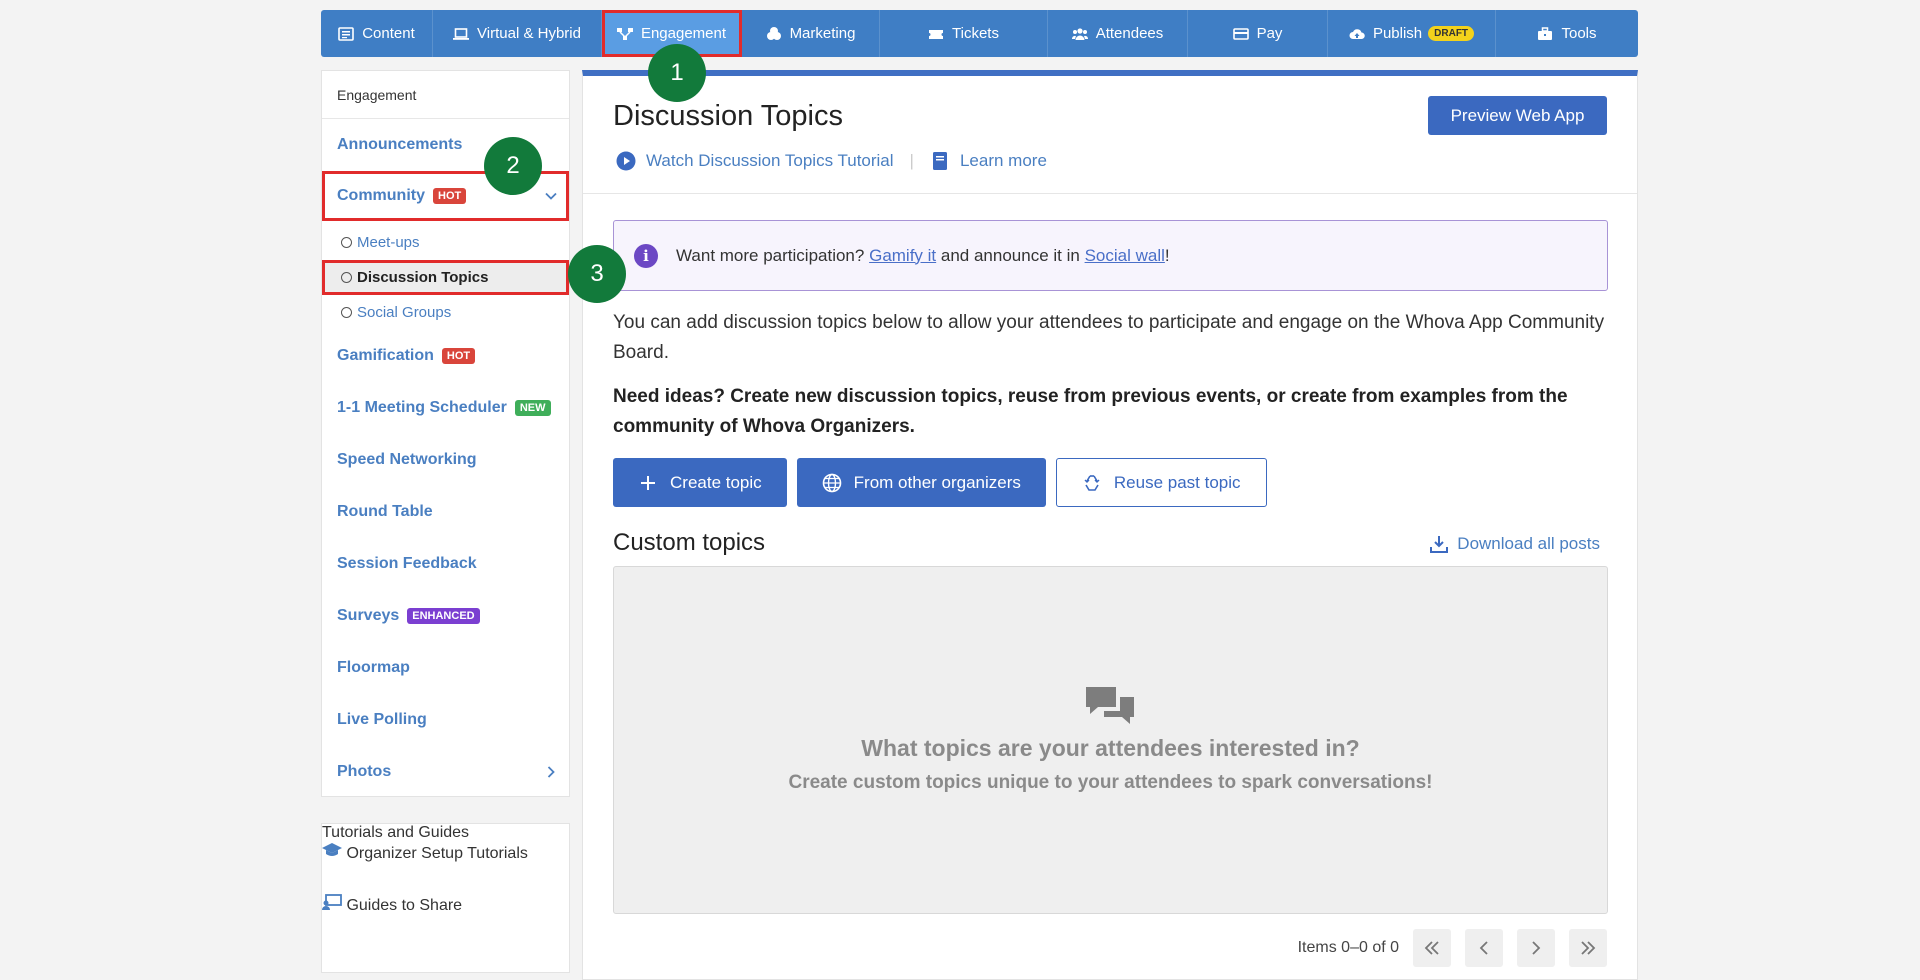  I want to click on tab-label: Marketing, so click(822, 33).